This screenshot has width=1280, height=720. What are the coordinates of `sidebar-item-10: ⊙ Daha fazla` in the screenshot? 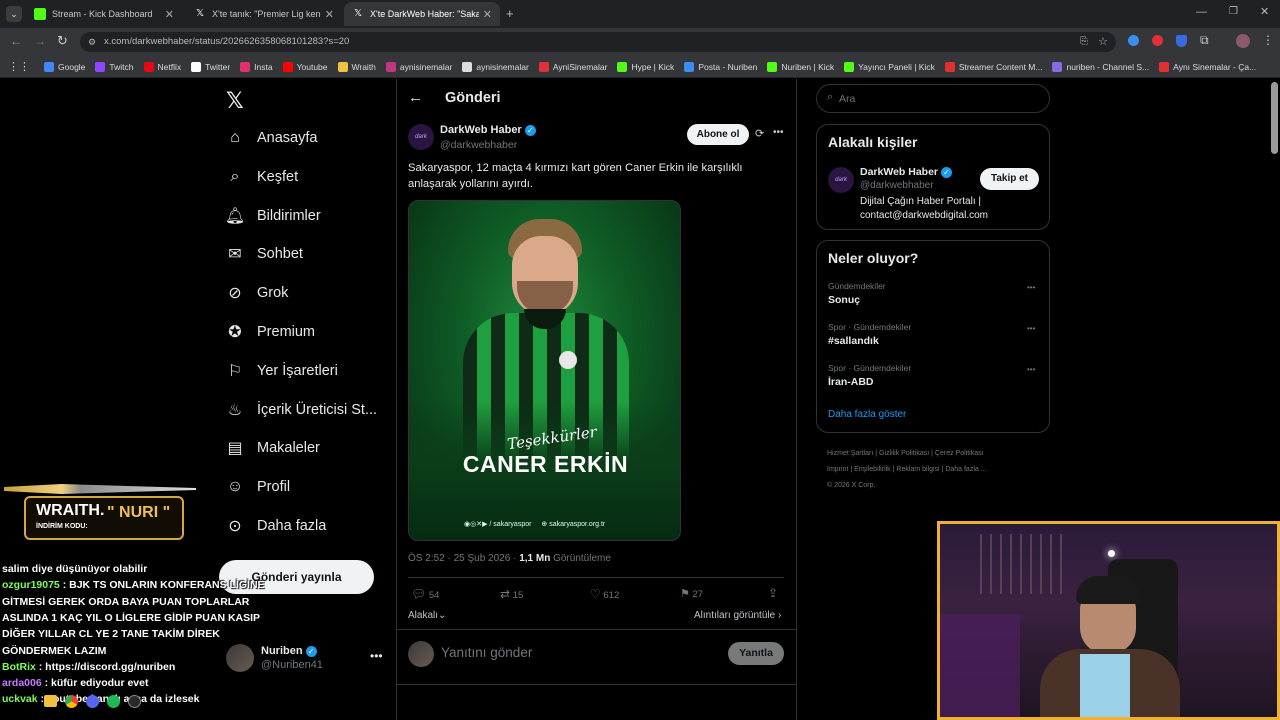 It's located at (276, 526).